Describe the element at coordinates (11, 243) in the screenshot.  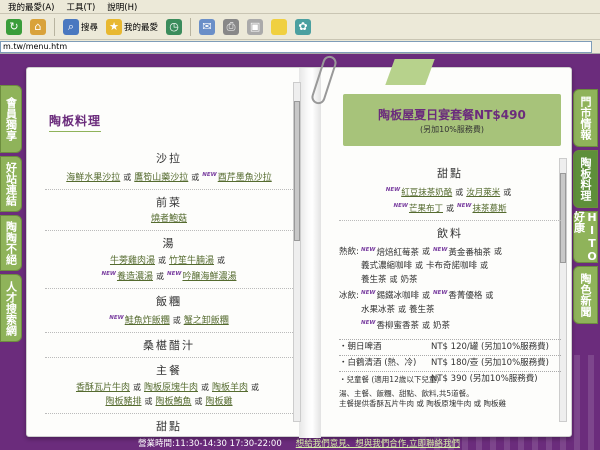
I see `tab-taotao: 陶陶不絕` at that location.